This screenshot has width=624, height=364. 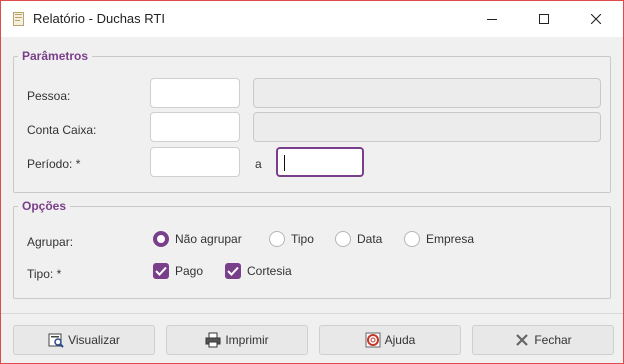 What do you see at coordinates (195, 93) in the screenshot?
I see `pessoa-code-input` at bounding box center [195, 93].